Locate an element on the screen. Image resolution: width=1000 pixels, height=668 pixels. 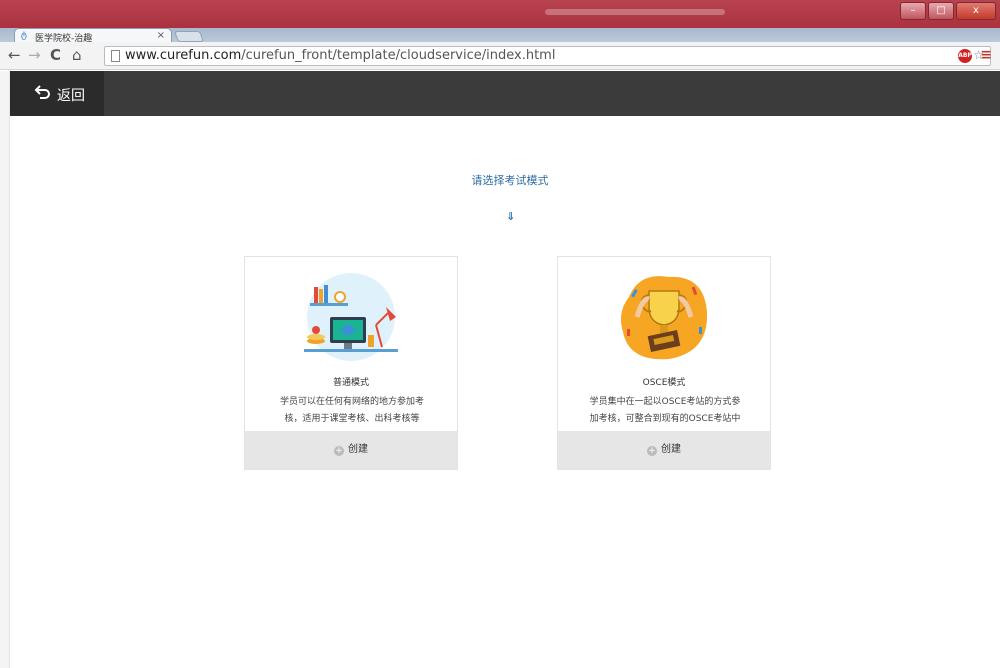
adblock-icon: ABP is located at coordinates (965, 56).